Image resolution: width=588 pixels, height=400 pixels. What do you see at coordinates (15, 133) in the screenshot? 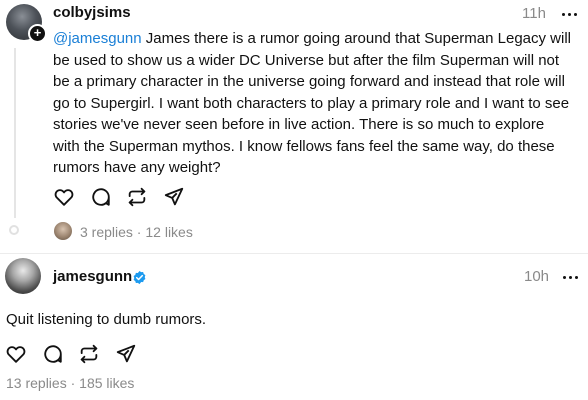
I see `thread-line` at bounding box center [15, 133].